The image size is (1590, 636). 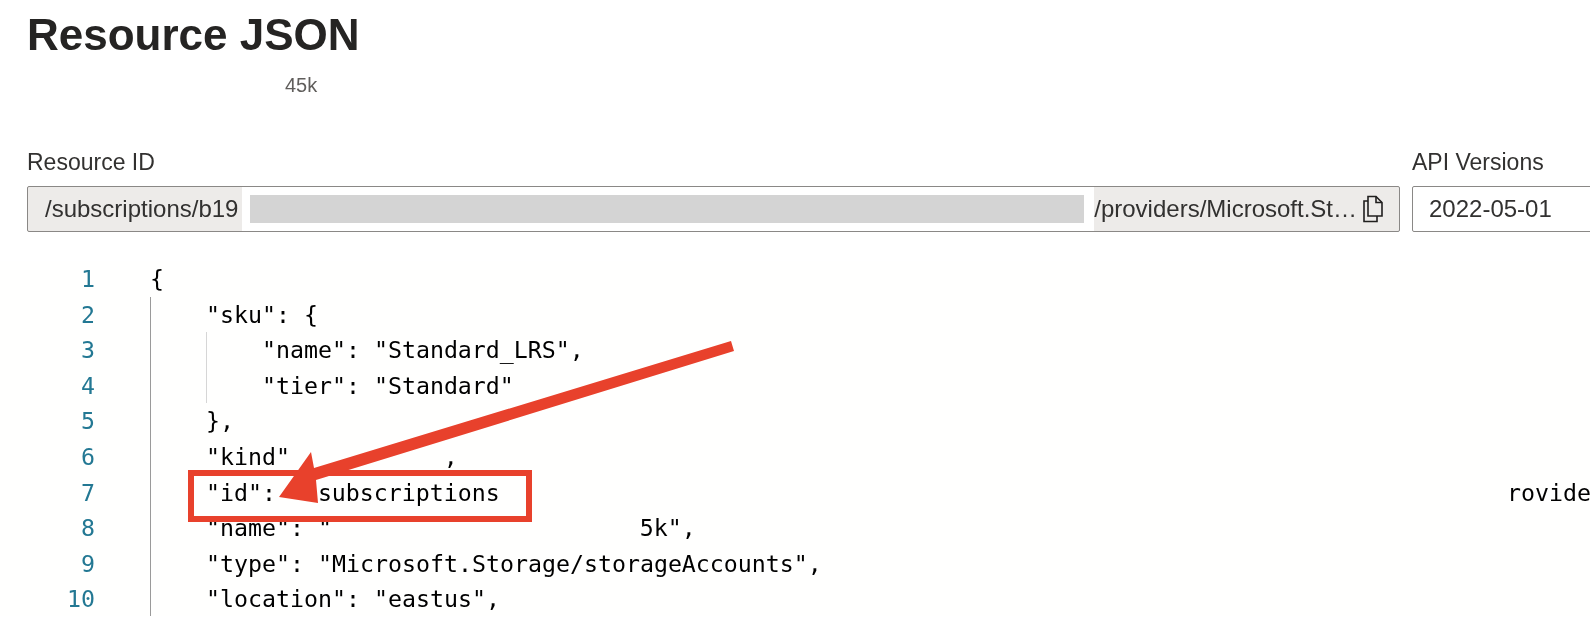 What do you see at coordinates (91, 162) in the screenshot?
I see `field-label: Resource ID` at bounding box center [91, 162].